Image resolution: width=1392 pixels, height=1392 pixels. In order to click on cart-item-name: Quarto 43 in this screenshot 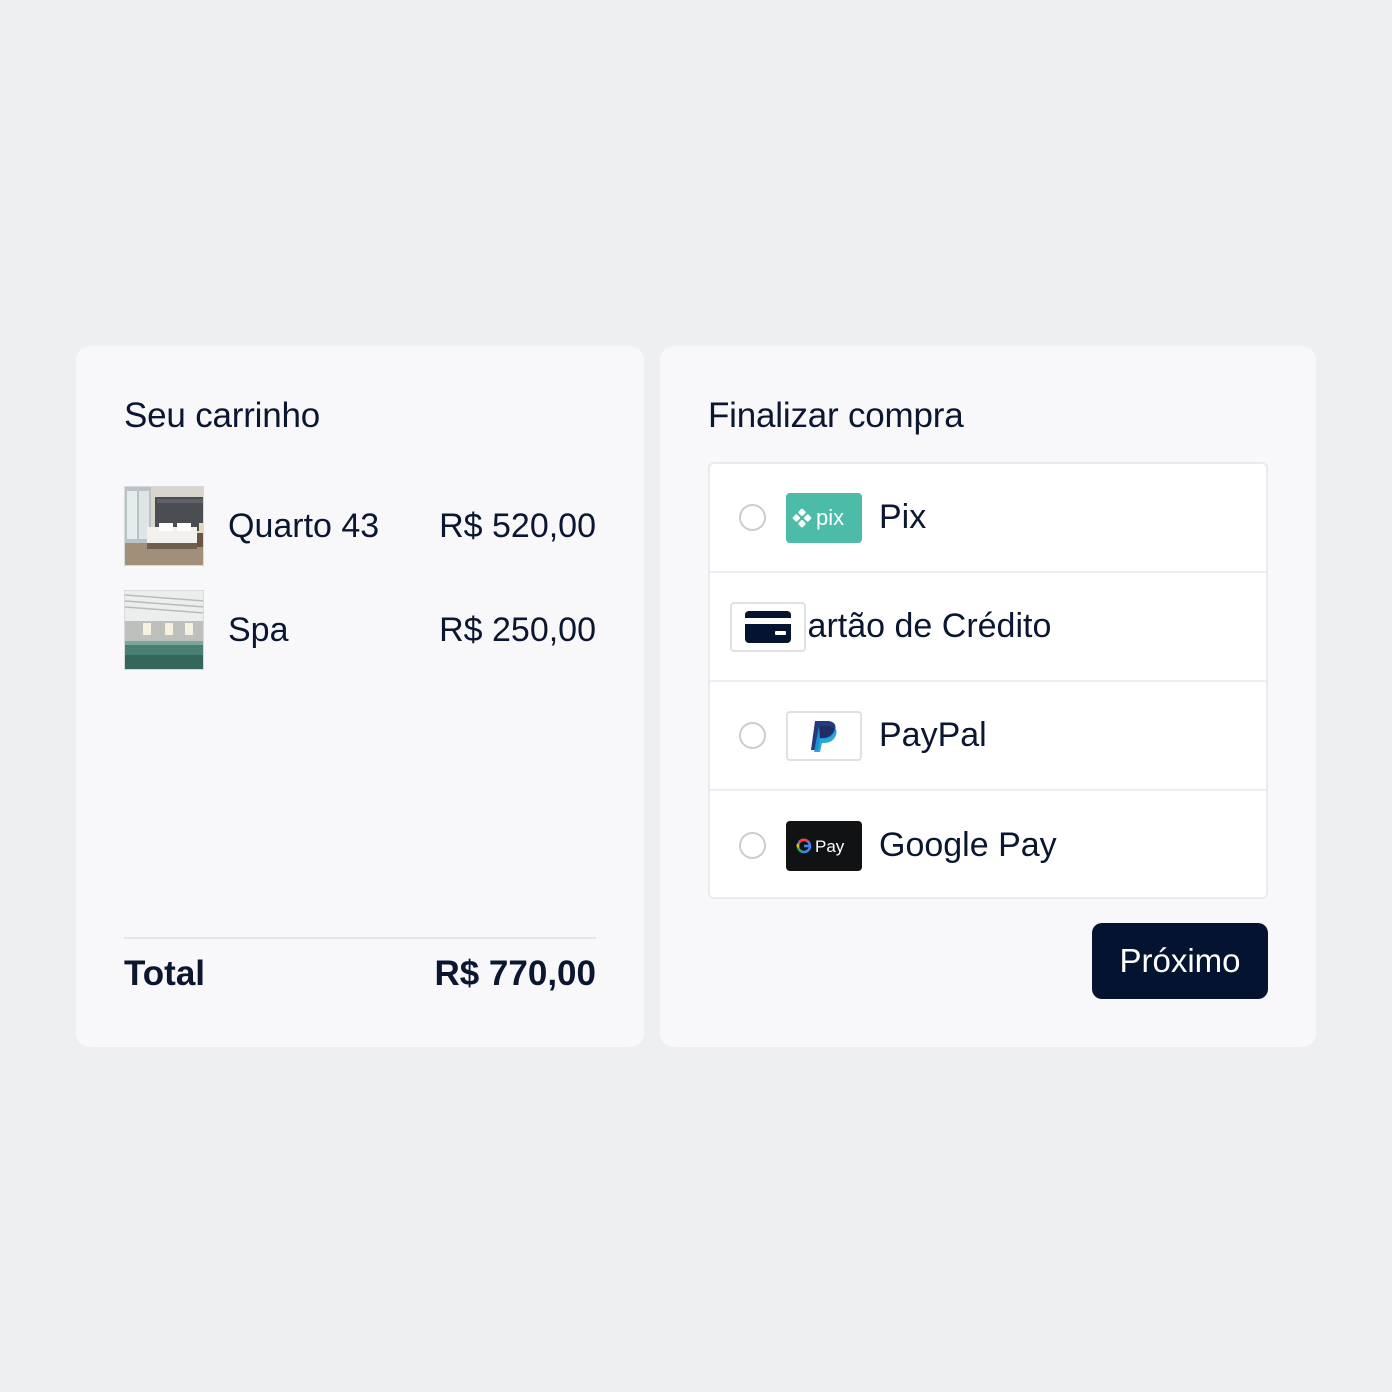, I will do `click(304, 525)`.